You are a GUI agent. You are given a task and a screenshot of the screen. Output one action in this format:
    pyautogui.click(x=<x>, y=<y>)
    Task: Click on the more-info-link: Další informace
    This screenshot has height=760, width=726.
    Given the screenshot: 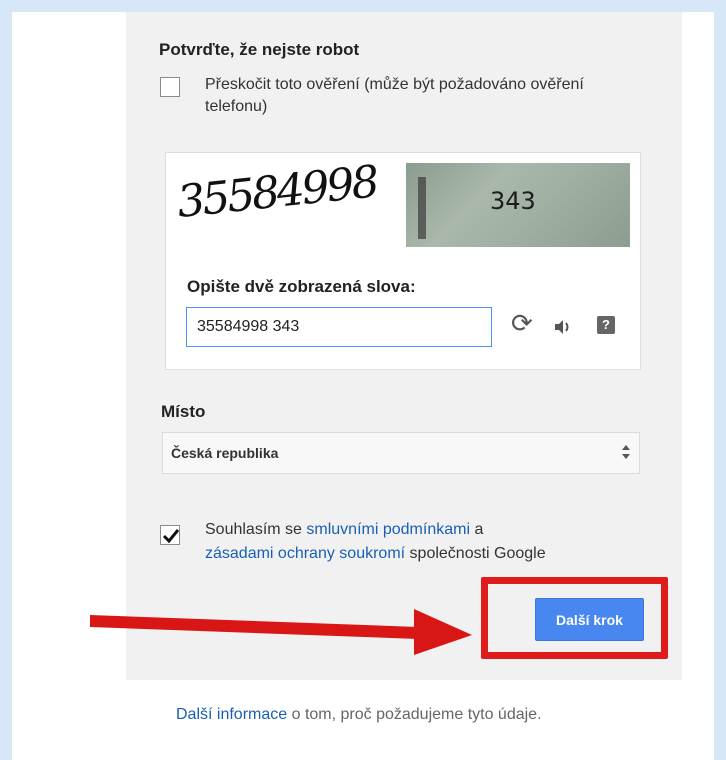 What is the action you would take?
    pyautogui.click(x=231, y=714)
    